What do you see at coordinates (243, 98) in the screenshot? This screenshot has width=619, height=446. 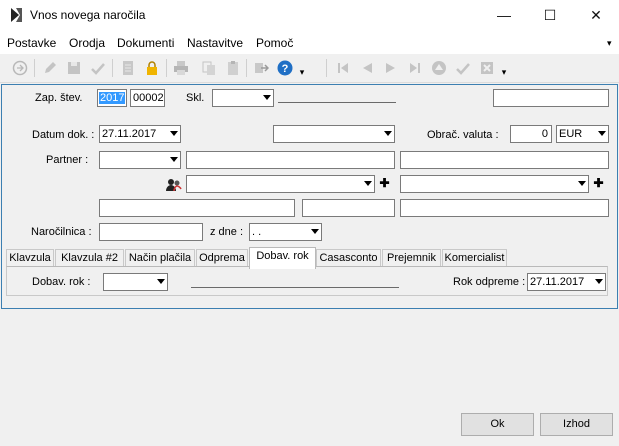 I see `skl-dropdown` at bounding box center [243, 98].